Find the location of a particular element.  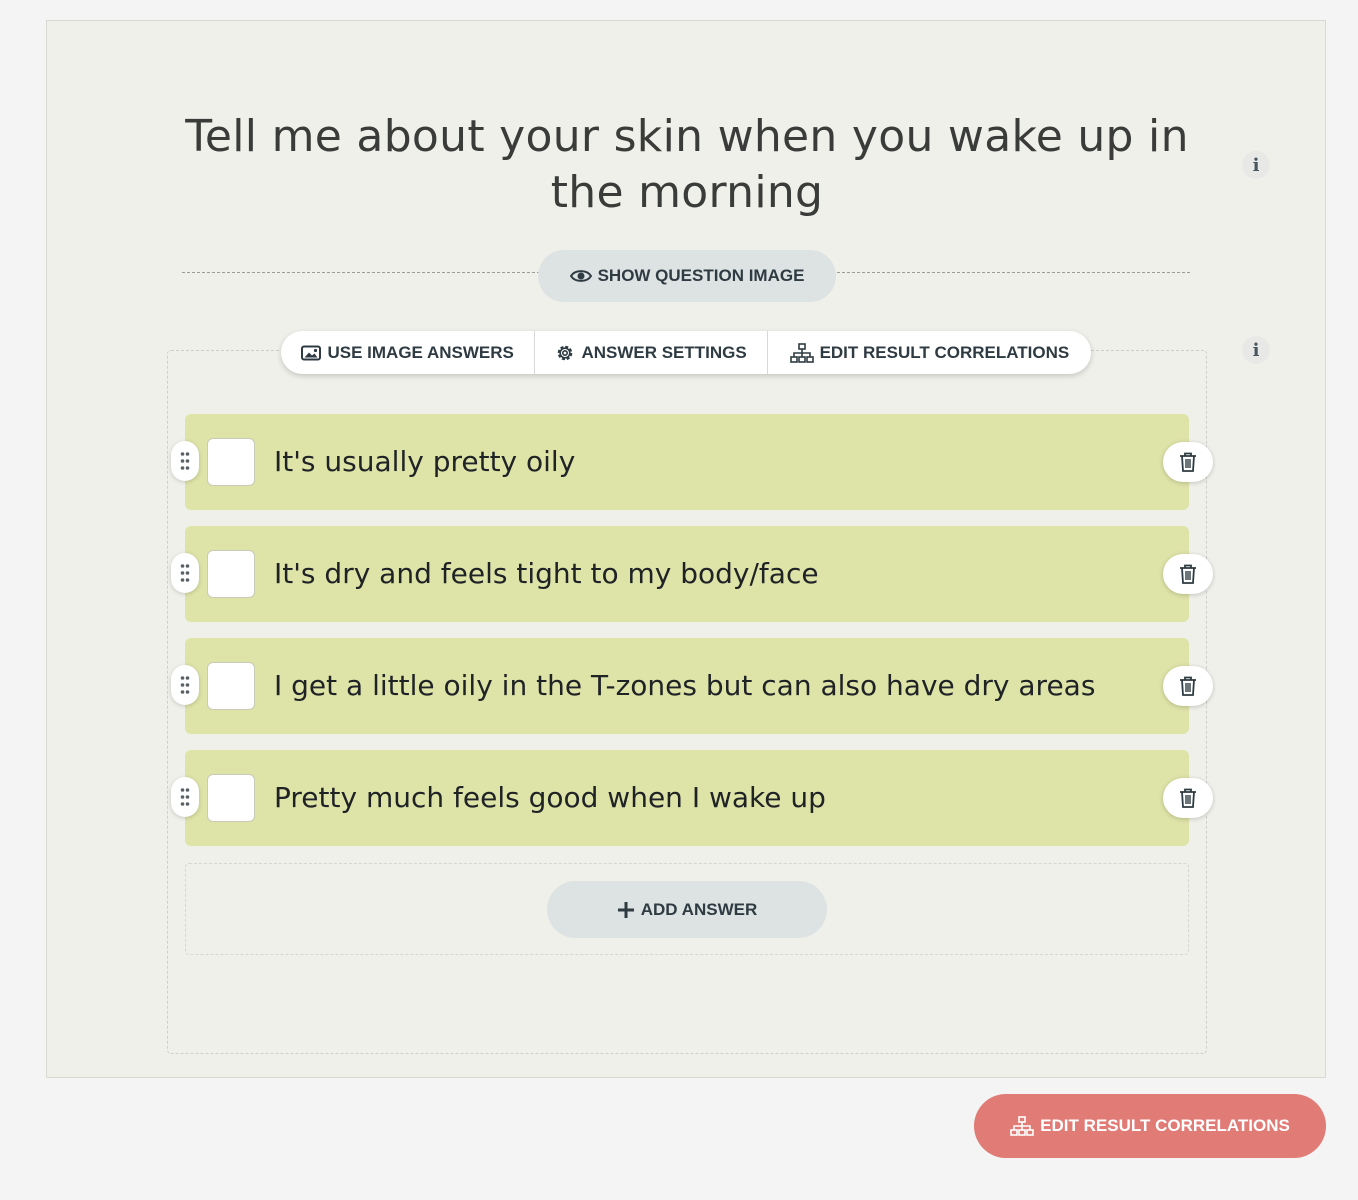

answer-row: It's dry and feels tight to my body/face is located at coordinates (692, 574).